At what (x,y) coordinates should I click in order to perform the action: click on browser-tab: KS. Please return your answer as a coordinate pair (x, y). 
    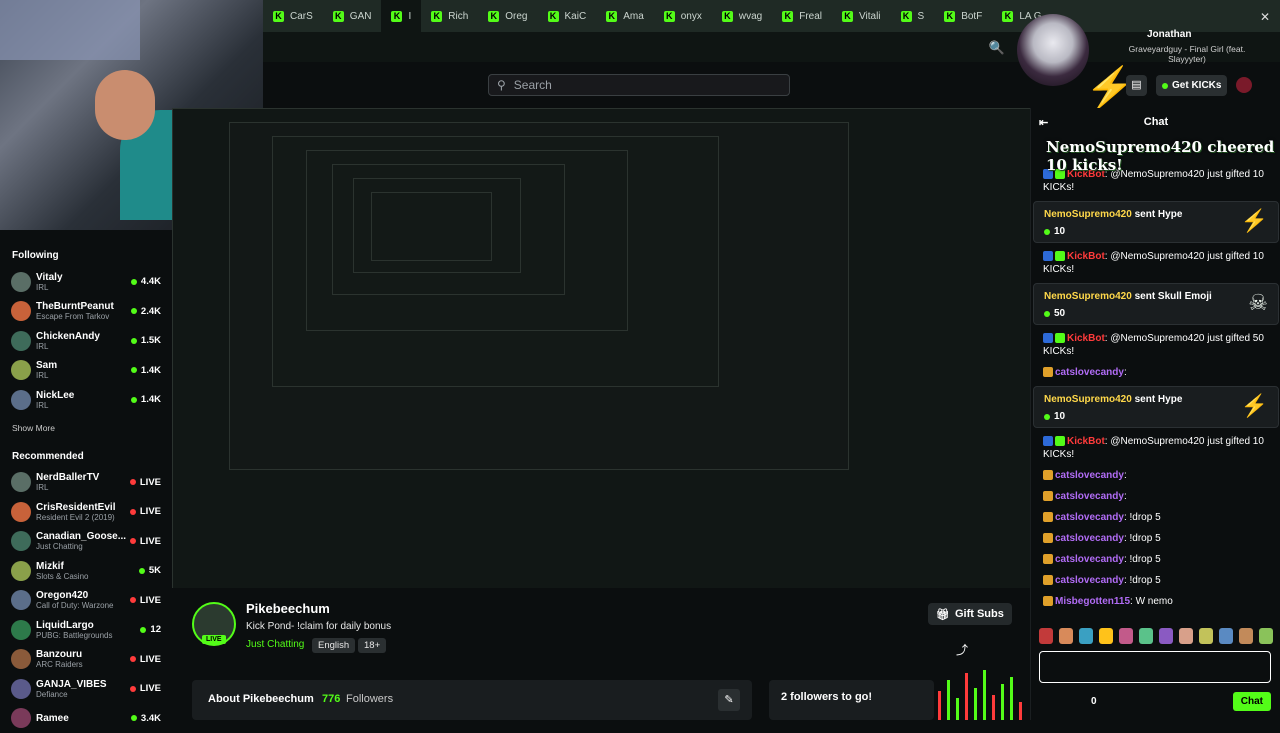
    Looking at the image, I should click on (913, 16).